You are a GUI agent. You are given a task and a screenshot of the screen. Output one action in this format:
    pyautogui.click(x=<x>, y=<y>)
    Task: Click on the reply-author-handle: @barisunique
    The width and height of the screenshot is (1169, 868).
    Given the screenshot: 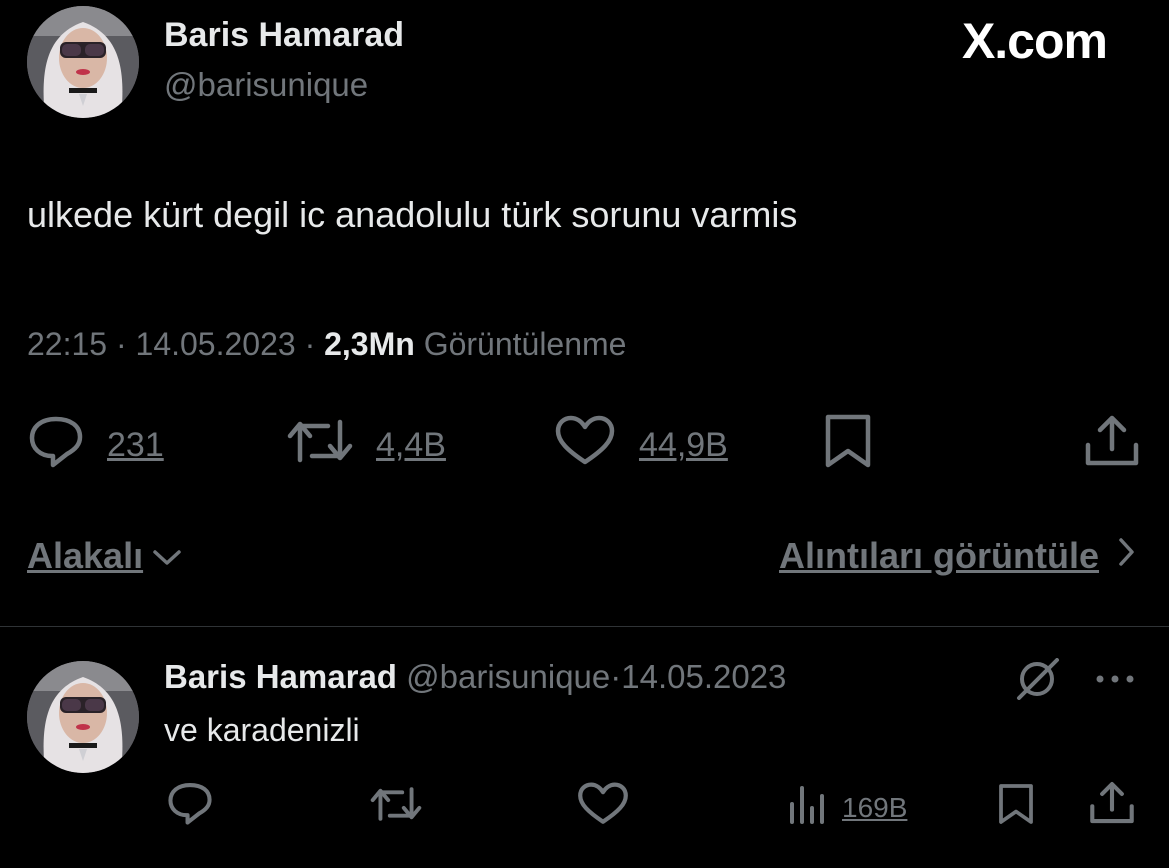 What is the action you would take?
    pyautogui.click(x=508, y=676)
    